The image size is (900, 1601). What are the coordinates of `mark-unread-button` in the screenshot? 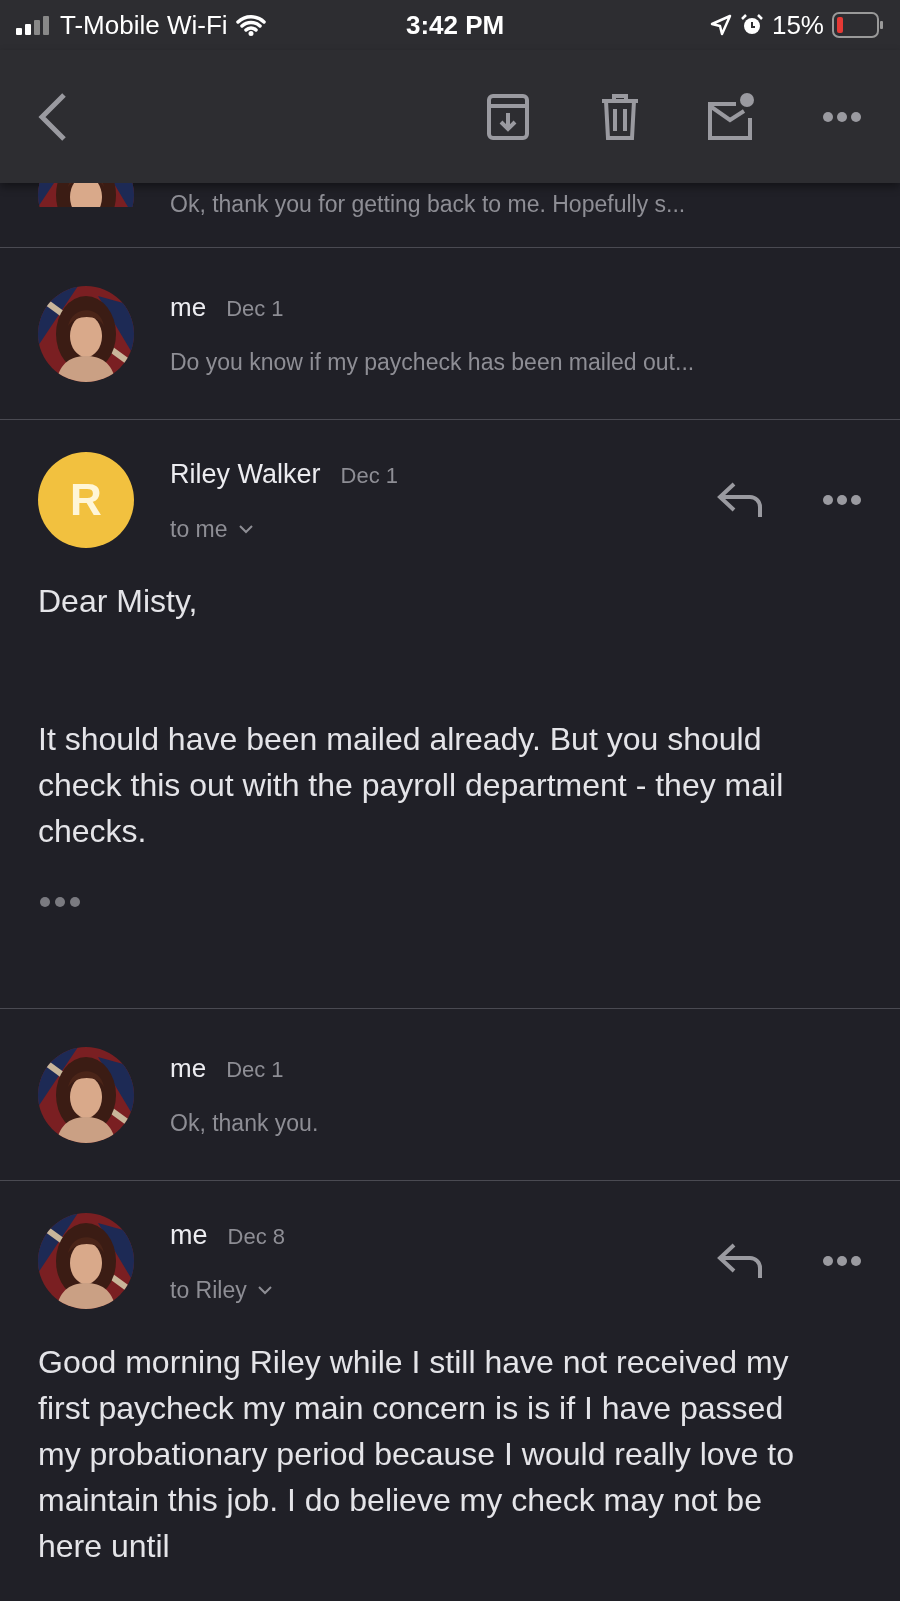 It's located at (731, 116).